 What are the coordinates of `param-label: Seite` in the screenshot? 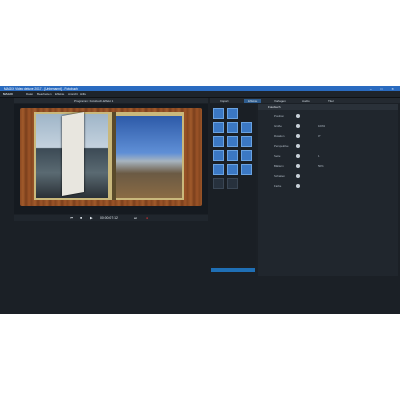 It's located at (277, 156).